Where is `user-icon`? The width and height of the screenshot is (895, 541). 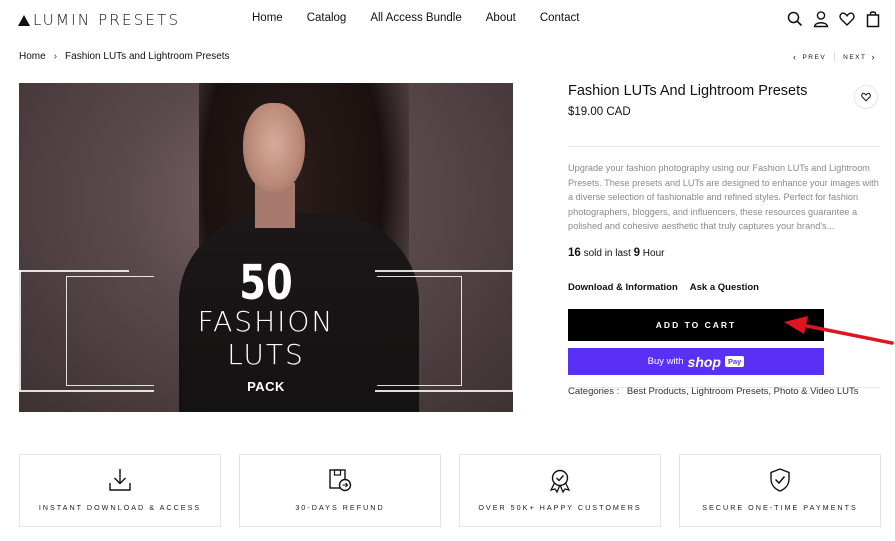 user-icon is located at coordinates (821, 19).